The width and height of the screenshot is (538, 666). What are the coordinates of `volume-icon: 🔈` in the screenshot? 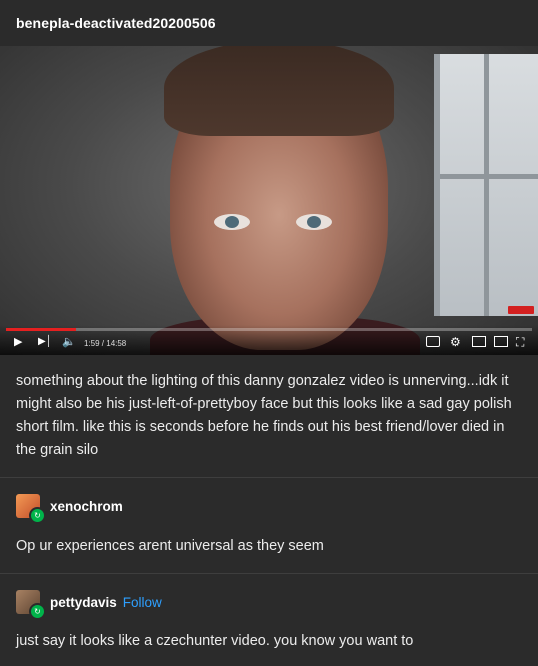 It's located at (69, 342).